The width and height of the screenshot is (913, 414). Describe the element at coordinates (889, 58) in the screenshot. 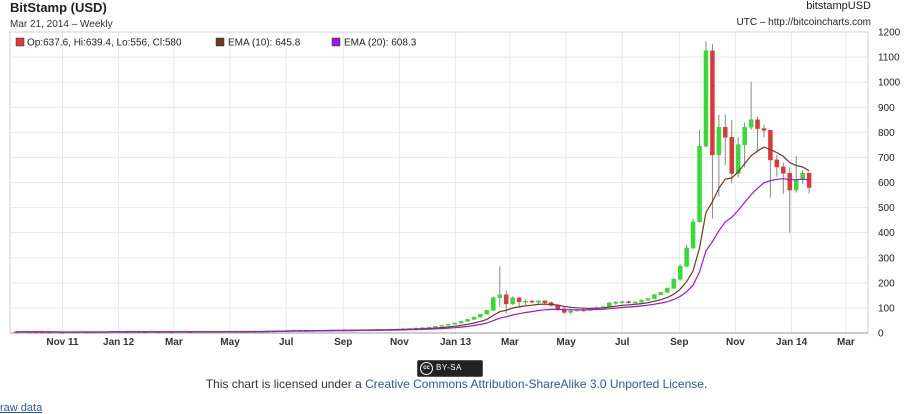

I see `y-tick-label: 1100` at that location.